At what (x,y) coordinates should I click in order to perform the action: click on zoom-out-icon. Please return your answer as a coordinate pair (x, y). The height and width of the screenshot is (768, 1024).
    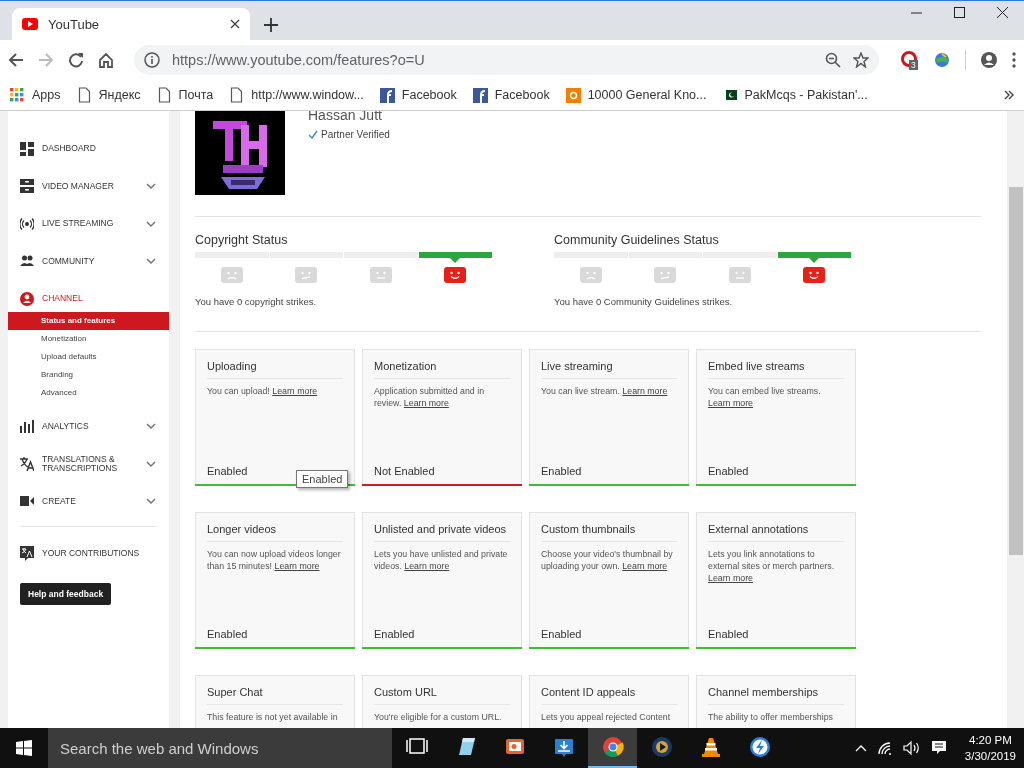
    Looking at the image, I should click on (833, 60).